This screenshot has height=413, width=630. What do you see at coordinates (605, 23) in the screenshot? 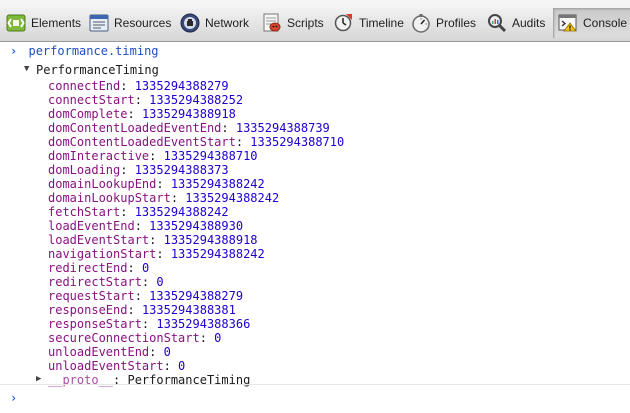
I see `tab-label: Console` at bounding box center [605, 23].